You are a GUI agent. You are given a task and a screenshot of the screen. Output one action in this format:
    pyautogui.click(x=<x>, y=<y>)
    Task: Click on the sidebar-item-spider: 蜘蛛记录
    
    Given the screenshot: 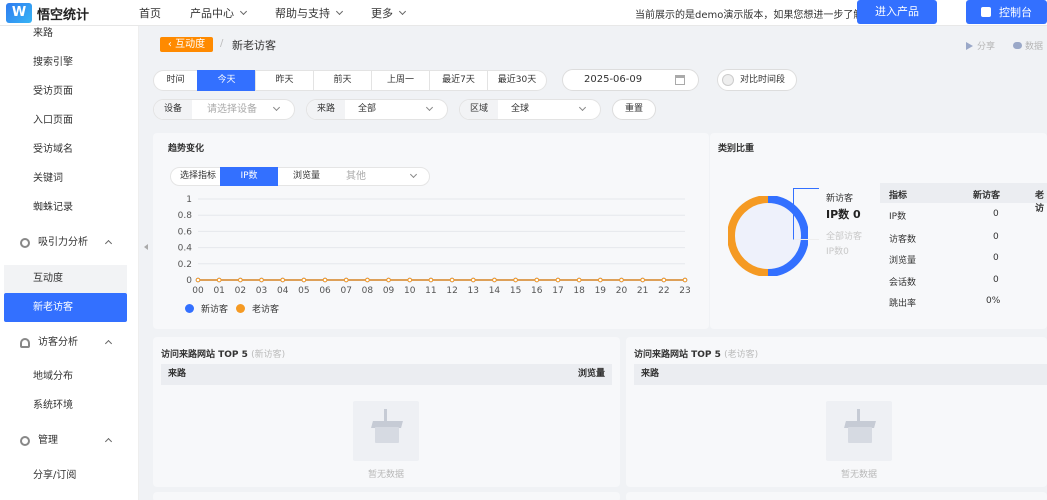 What is the action you would take?
    pyautogui.click(x=69, y=208)
    